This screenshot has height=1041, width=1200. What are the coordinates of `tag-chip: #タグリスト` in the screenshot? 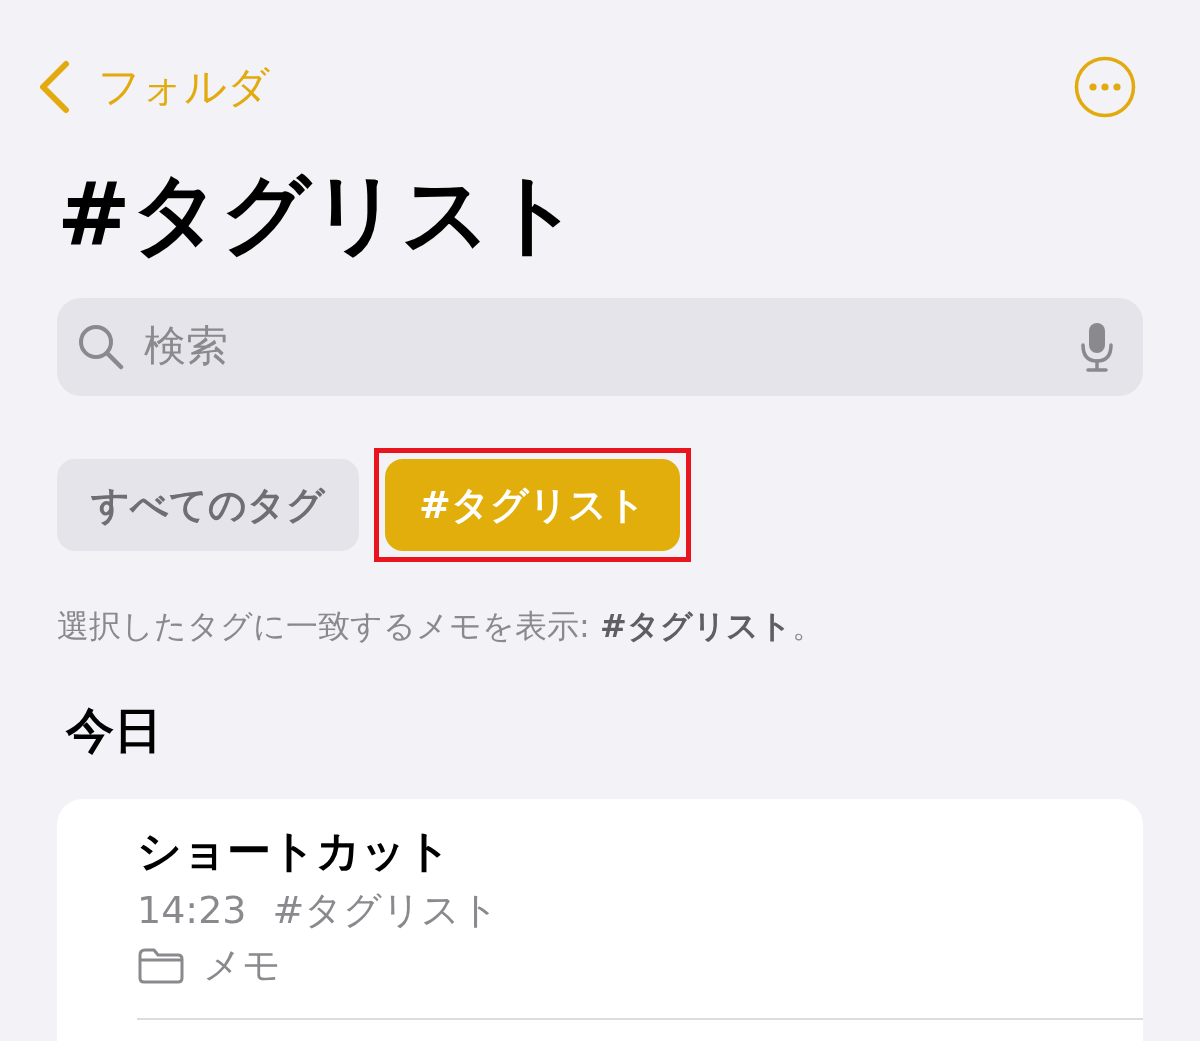 It's located at (532, 504).